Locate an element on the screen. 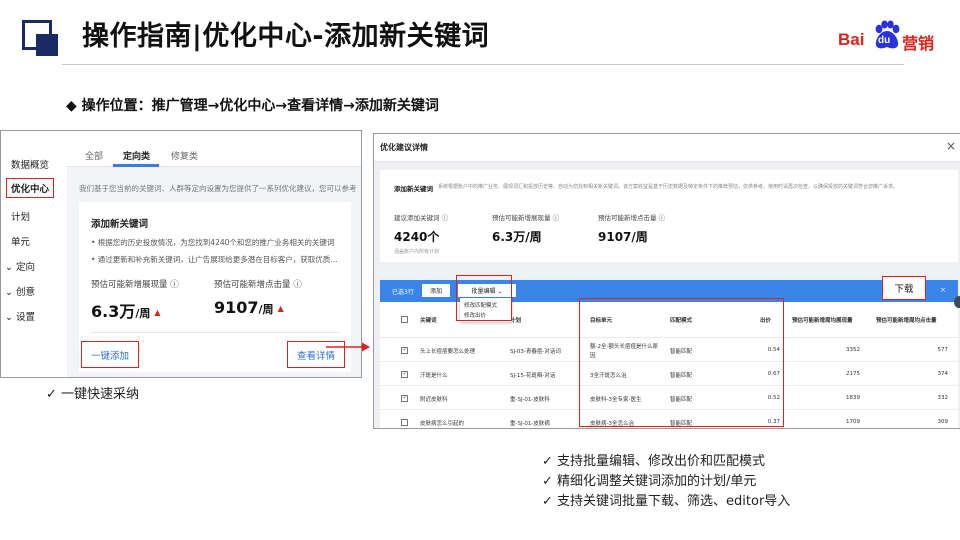 The width and height of the screenshot is (960, 540). summary-label-keywords: 建议添加关键词 ⓘ is located at coordinates (421, 218).